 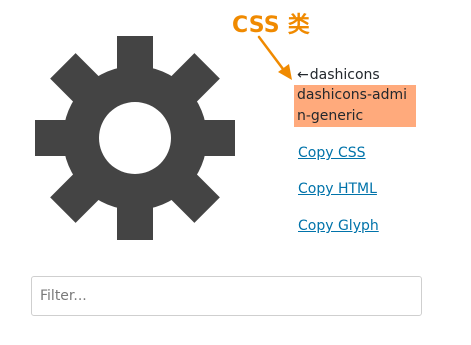 I want to click on annotation-arrow-icon, so click(x=274, y=57).